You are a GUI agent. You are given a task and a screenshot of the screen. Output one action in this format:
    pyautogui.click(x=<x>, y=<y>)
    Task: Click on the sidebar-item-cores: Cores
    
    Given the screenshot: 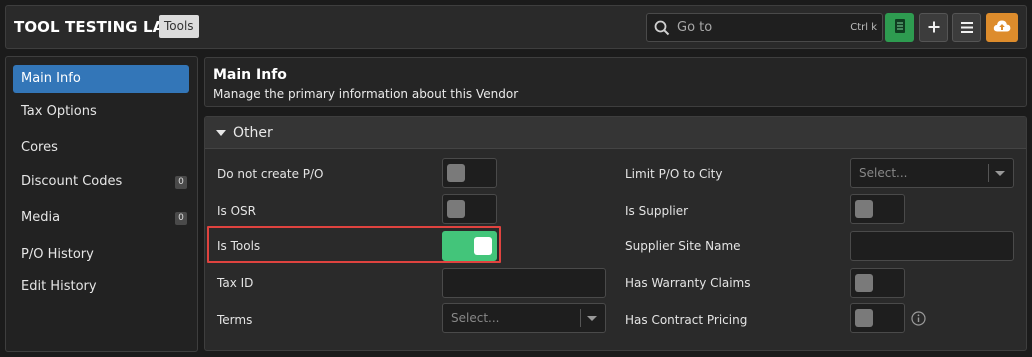 What is the action you would take?
    pyautogui.click(x=101, y=148)
    